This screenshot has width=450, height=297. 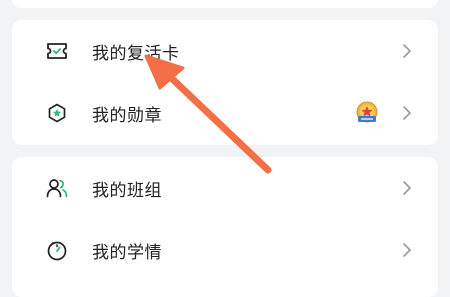 What do you see at coordinates (57, 51) in the screenshot?
I see `ticket-icon` at bounding box center [57, 51].